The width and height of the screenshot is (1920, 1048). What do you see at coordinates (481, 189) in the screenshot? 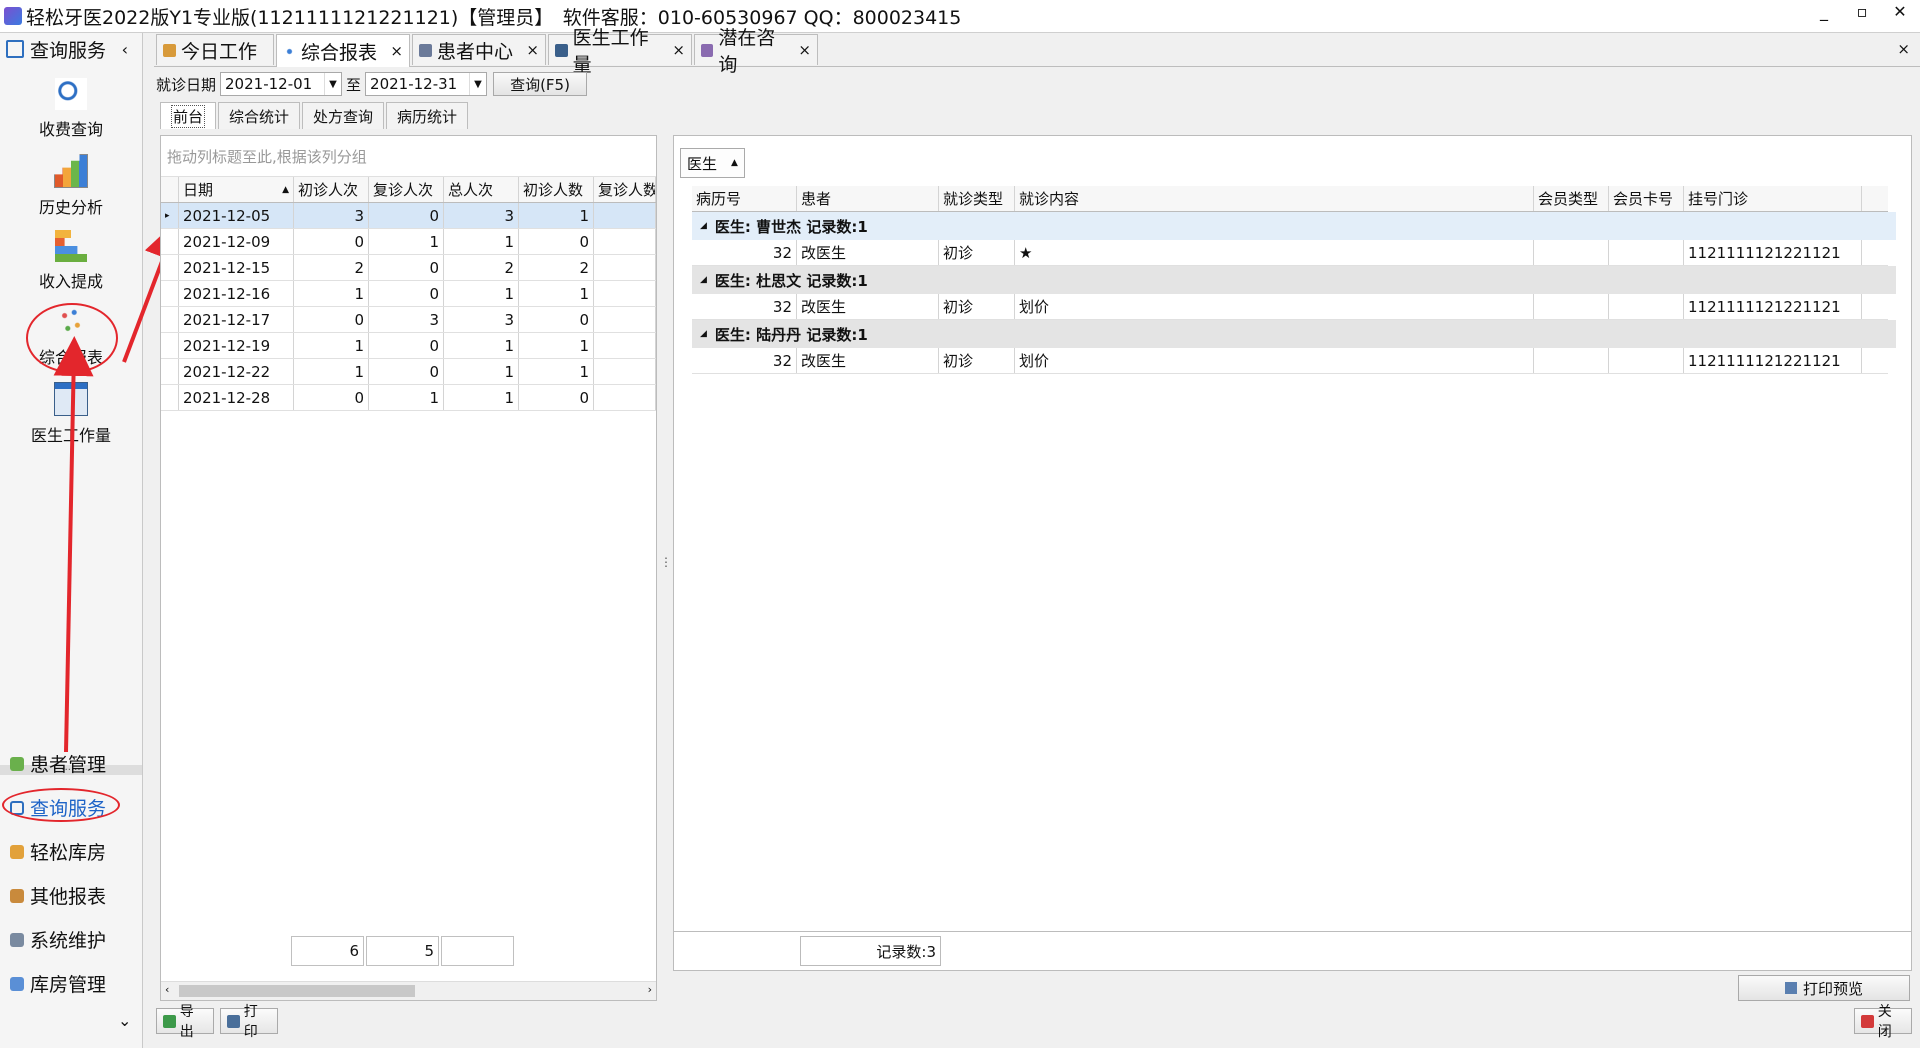
I see `column-header-total-visits: 总人次` at bounding box center [481, 189].